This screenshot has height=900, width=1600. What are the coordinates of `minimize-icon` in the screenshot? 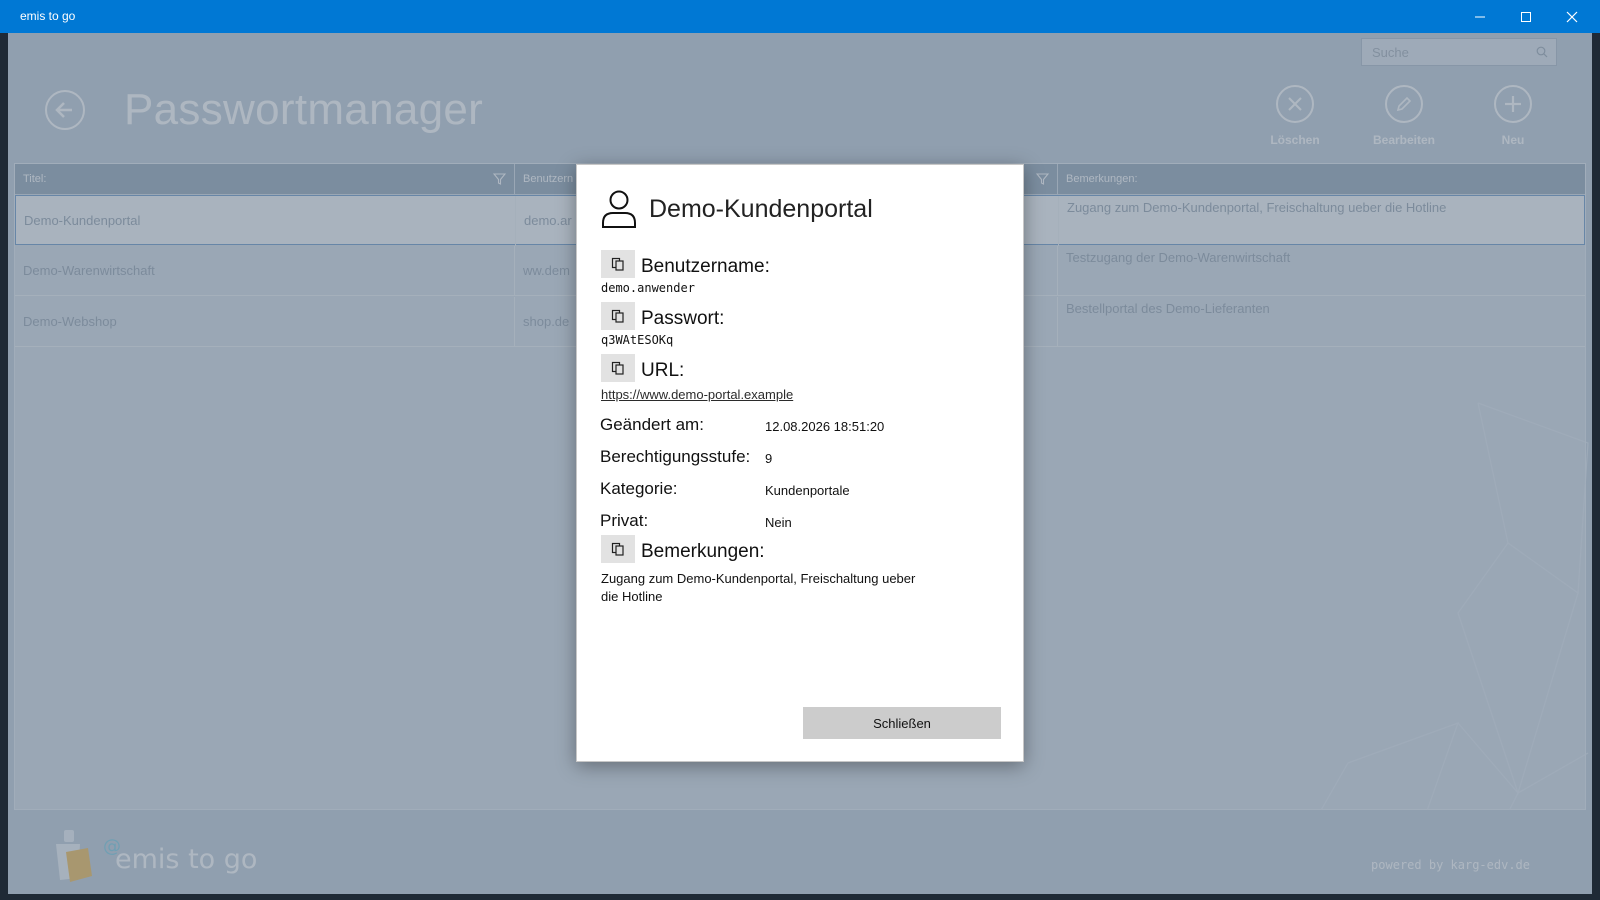 It's located at (1480, 16).